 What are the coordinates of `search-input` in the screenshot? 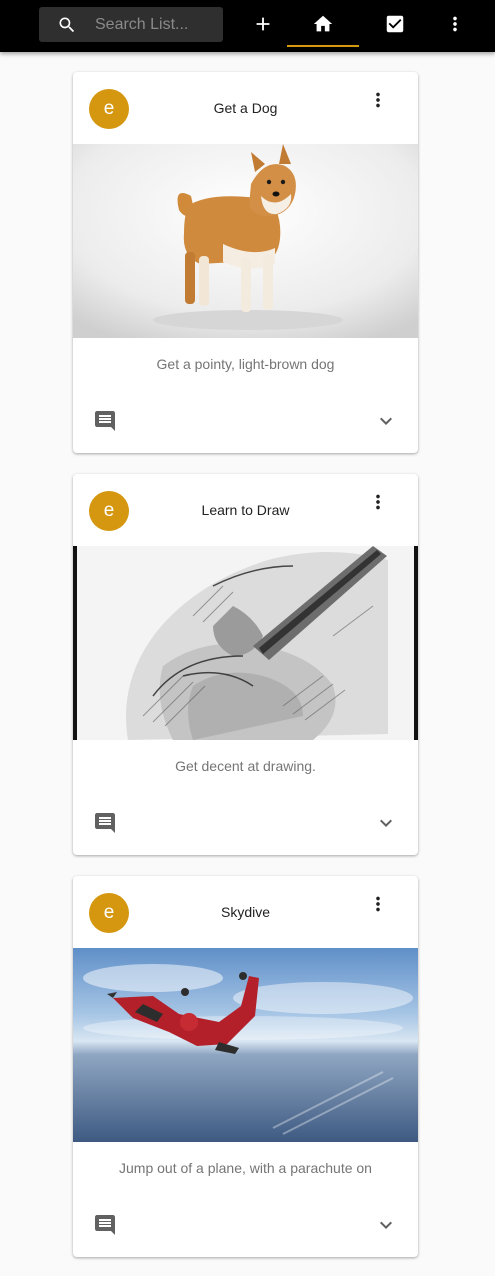 It's located at (157, 24).